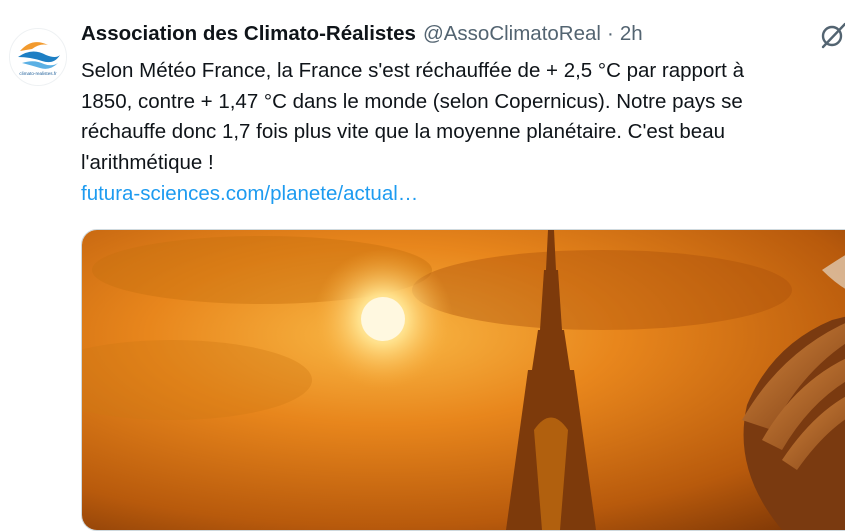 This screenshot has width=845, height=531. I want to click on grok-slash-icon, so click(832, 35).